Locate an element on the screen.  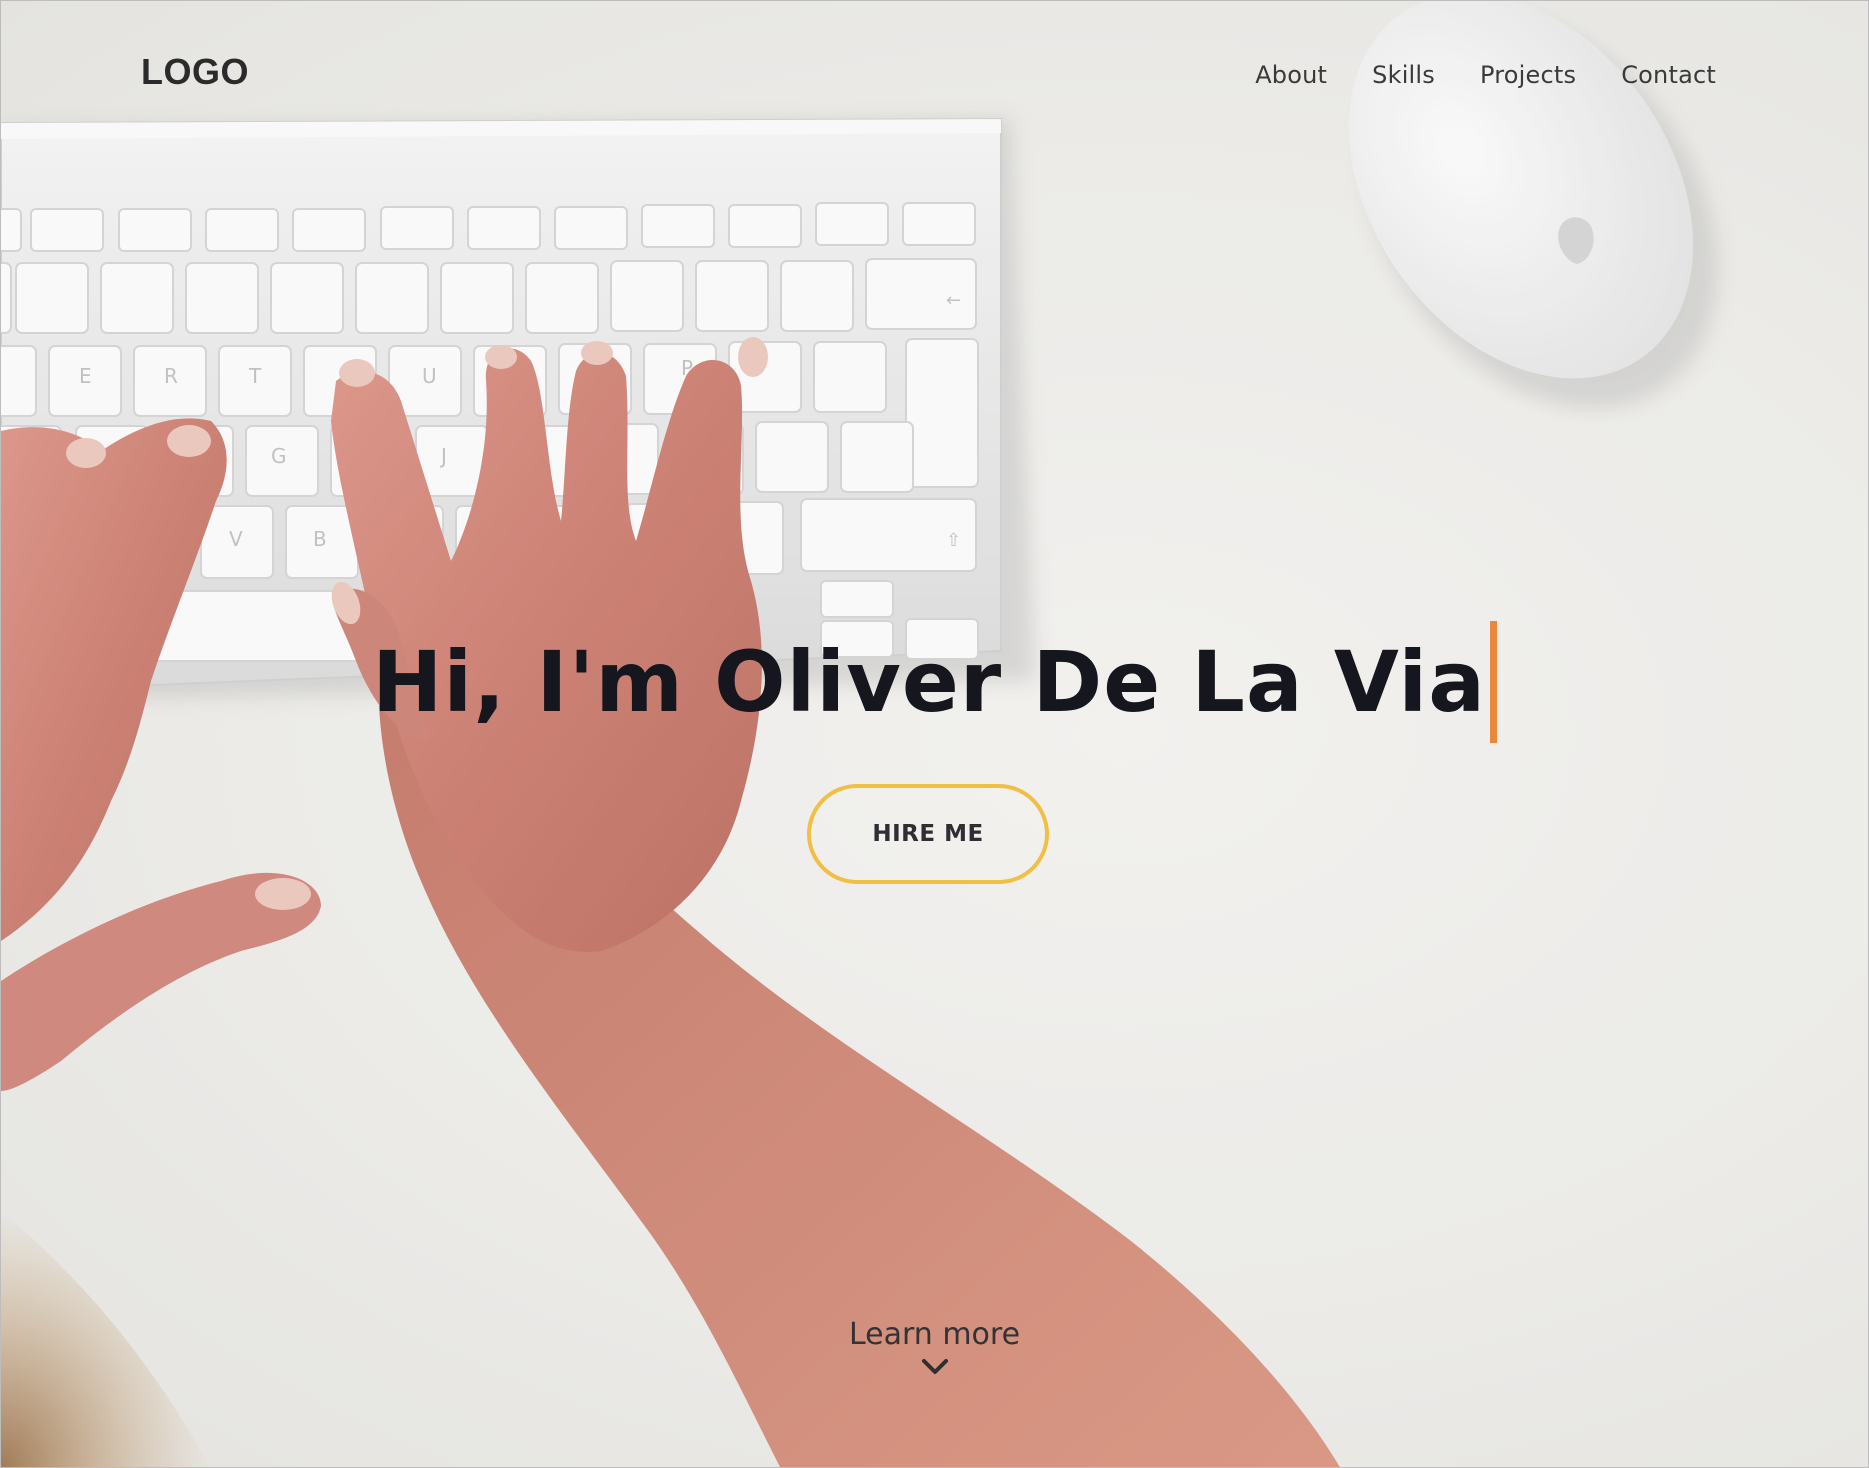
nav-link-skills: Skills is located at coordinates (1403, 75).